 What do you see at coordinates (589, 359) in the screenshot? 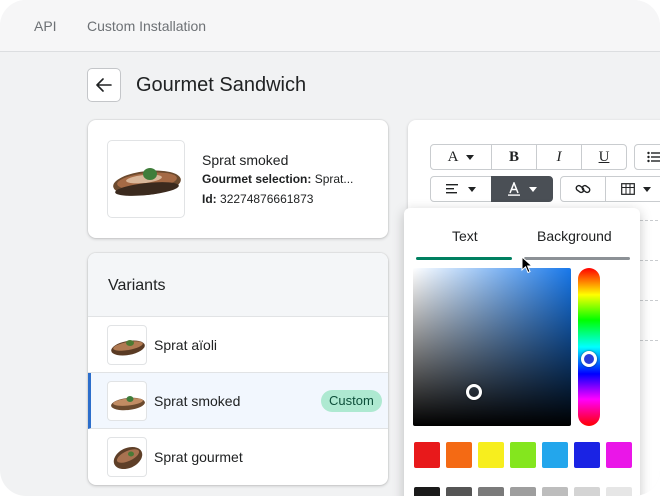
I see `hue-handle` at bounding box center [589, 359].